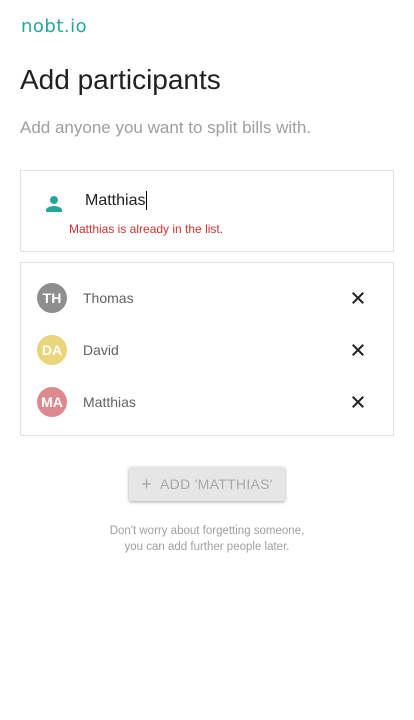 Image resolution: width=414 pixels, height=720 pixels. Describe the element at coordinates (358, 350) in the screenshot. I see `remove-participant-david-close-icon` at that location.